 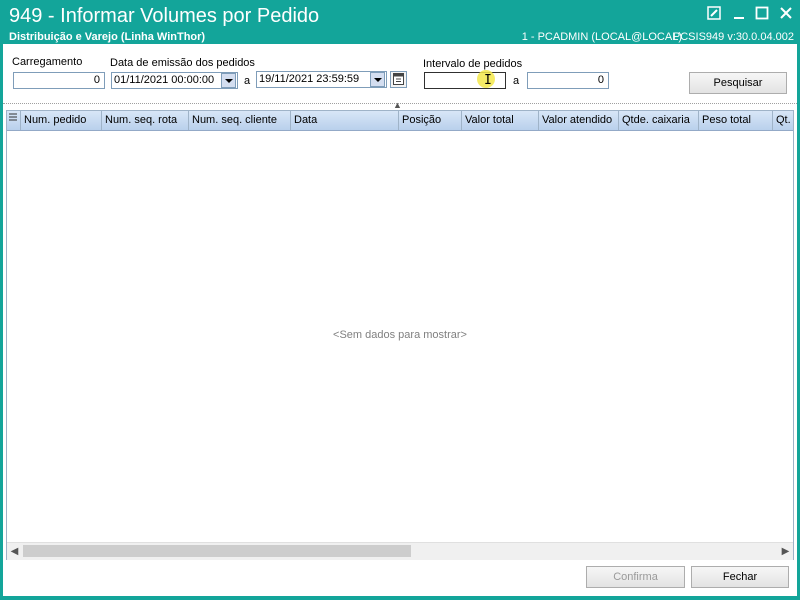 What do you see at coordinates (164, 16) in the screenshot?
I see `window-title: 949 - Informar Volumes por Pedido` at bounding box center [164, 16].